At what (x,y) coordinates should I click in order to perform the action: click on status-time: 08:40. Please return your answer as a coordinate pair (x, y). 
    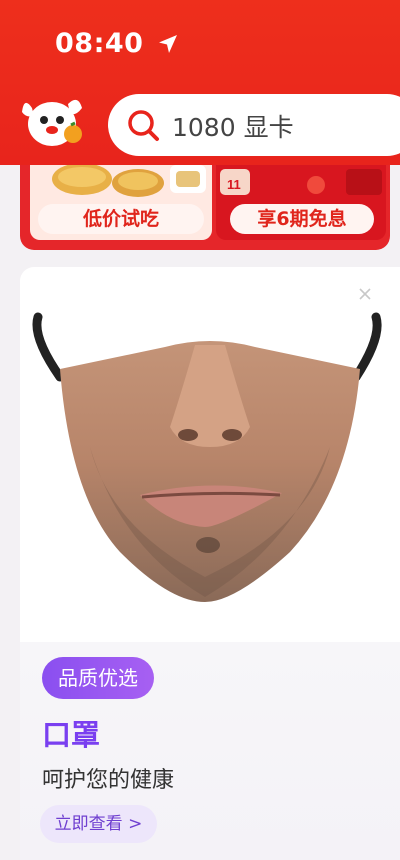
    Looking at the image, I should click on (99, 43).